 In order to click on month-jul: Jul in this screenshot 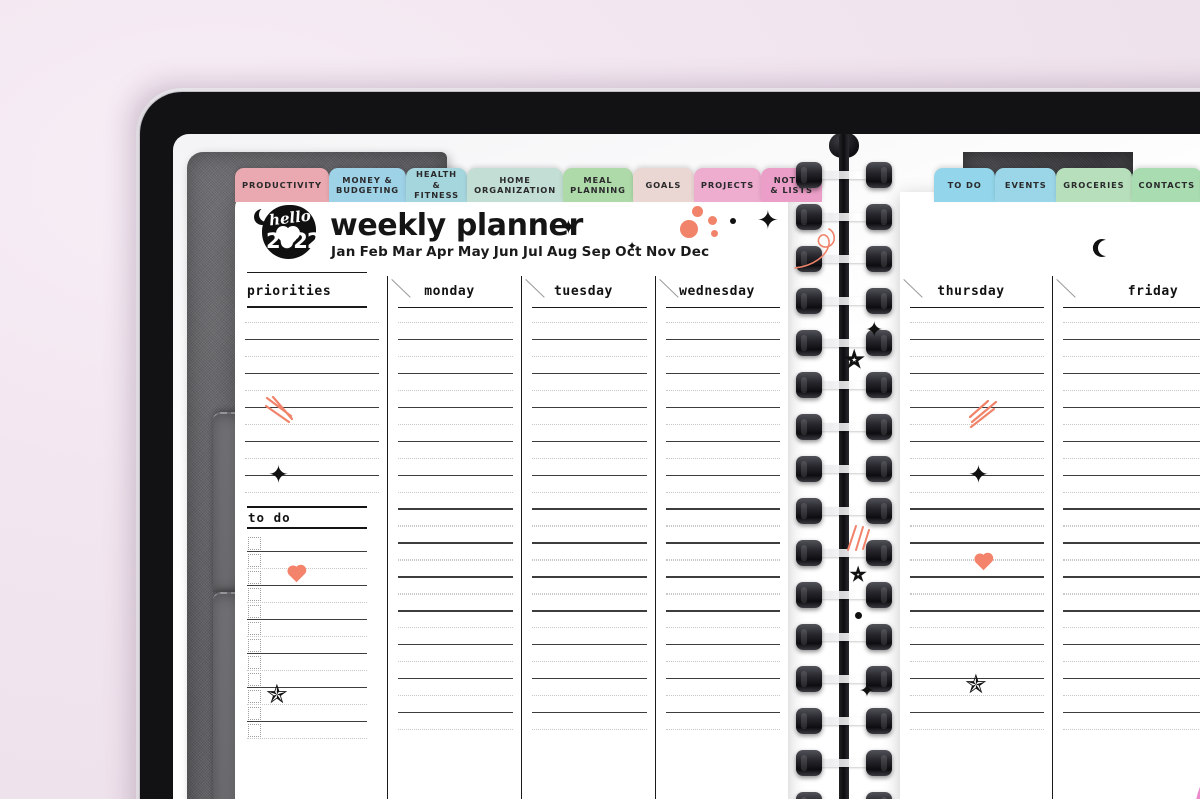, I will do `click(533, 252)`.